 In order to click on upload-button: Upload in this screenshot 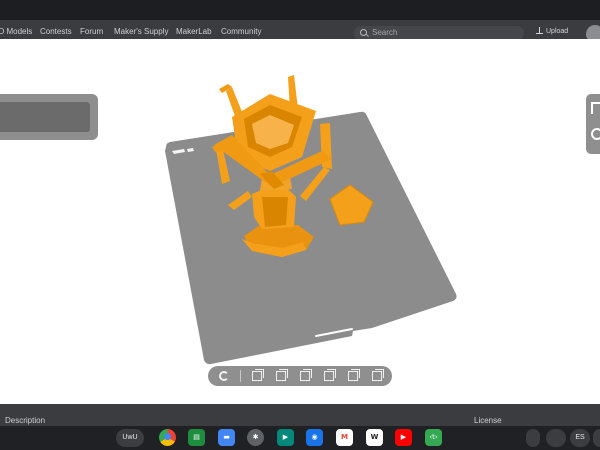, I will do `click(552, 31)`.